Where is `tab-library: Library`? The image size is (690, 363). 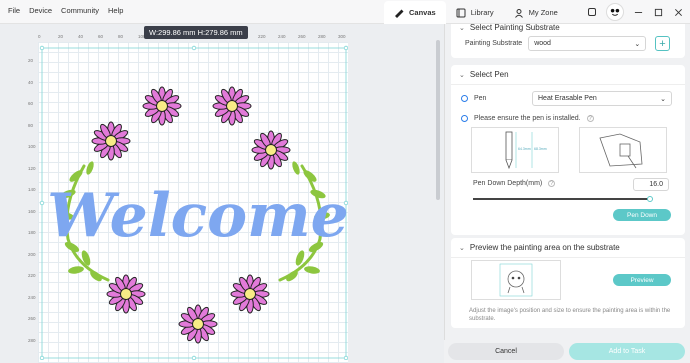 tab-library: Library is located at coordinates (475, 12).